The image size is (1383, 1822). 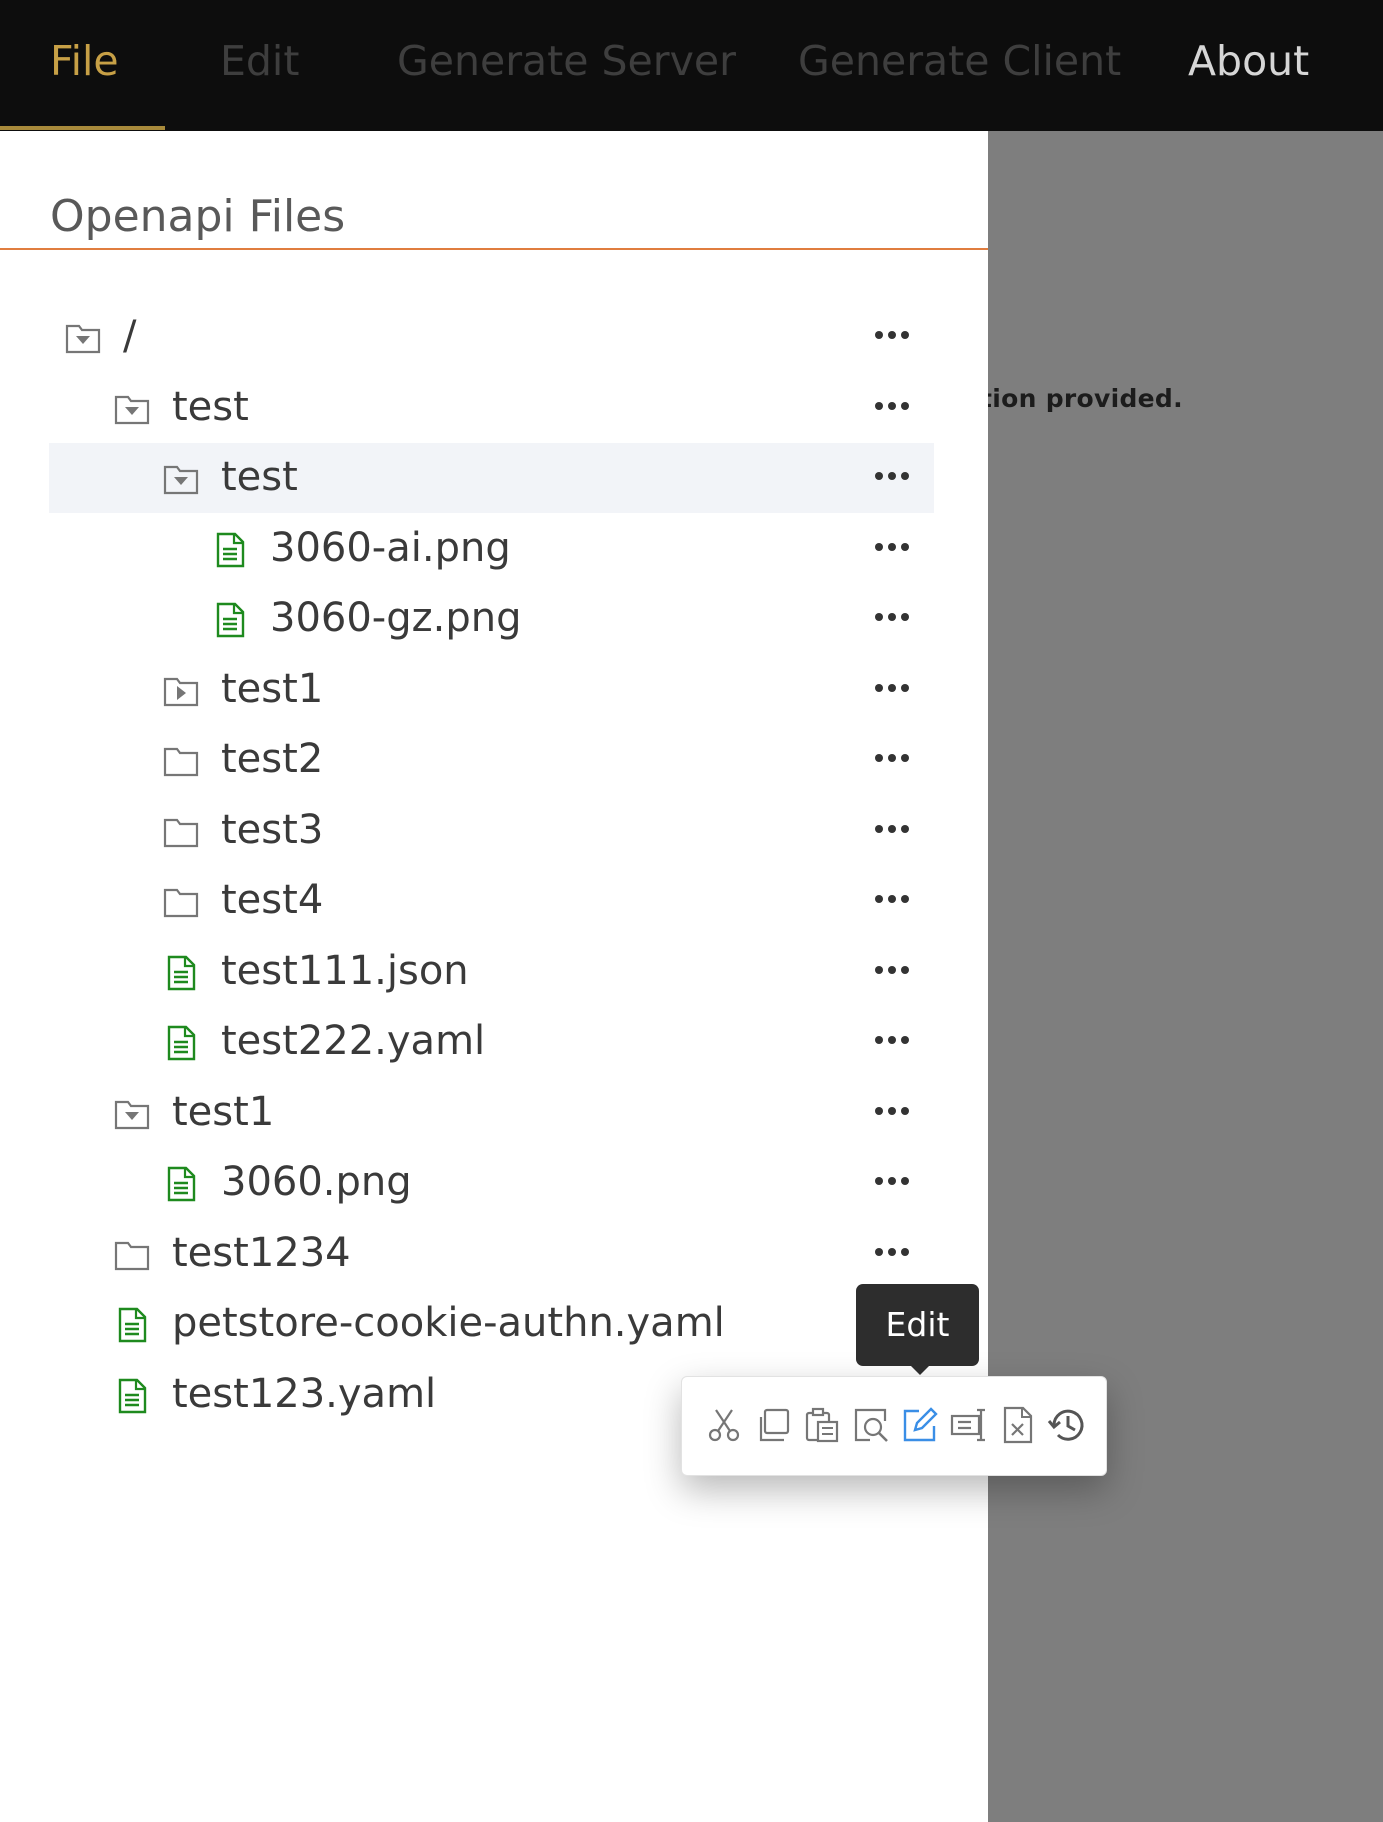 What do you see at coordinates (316, 1182) in the screenshot?
I see `tree-node-label: 3060.png` at bounding box center [316, 1182].